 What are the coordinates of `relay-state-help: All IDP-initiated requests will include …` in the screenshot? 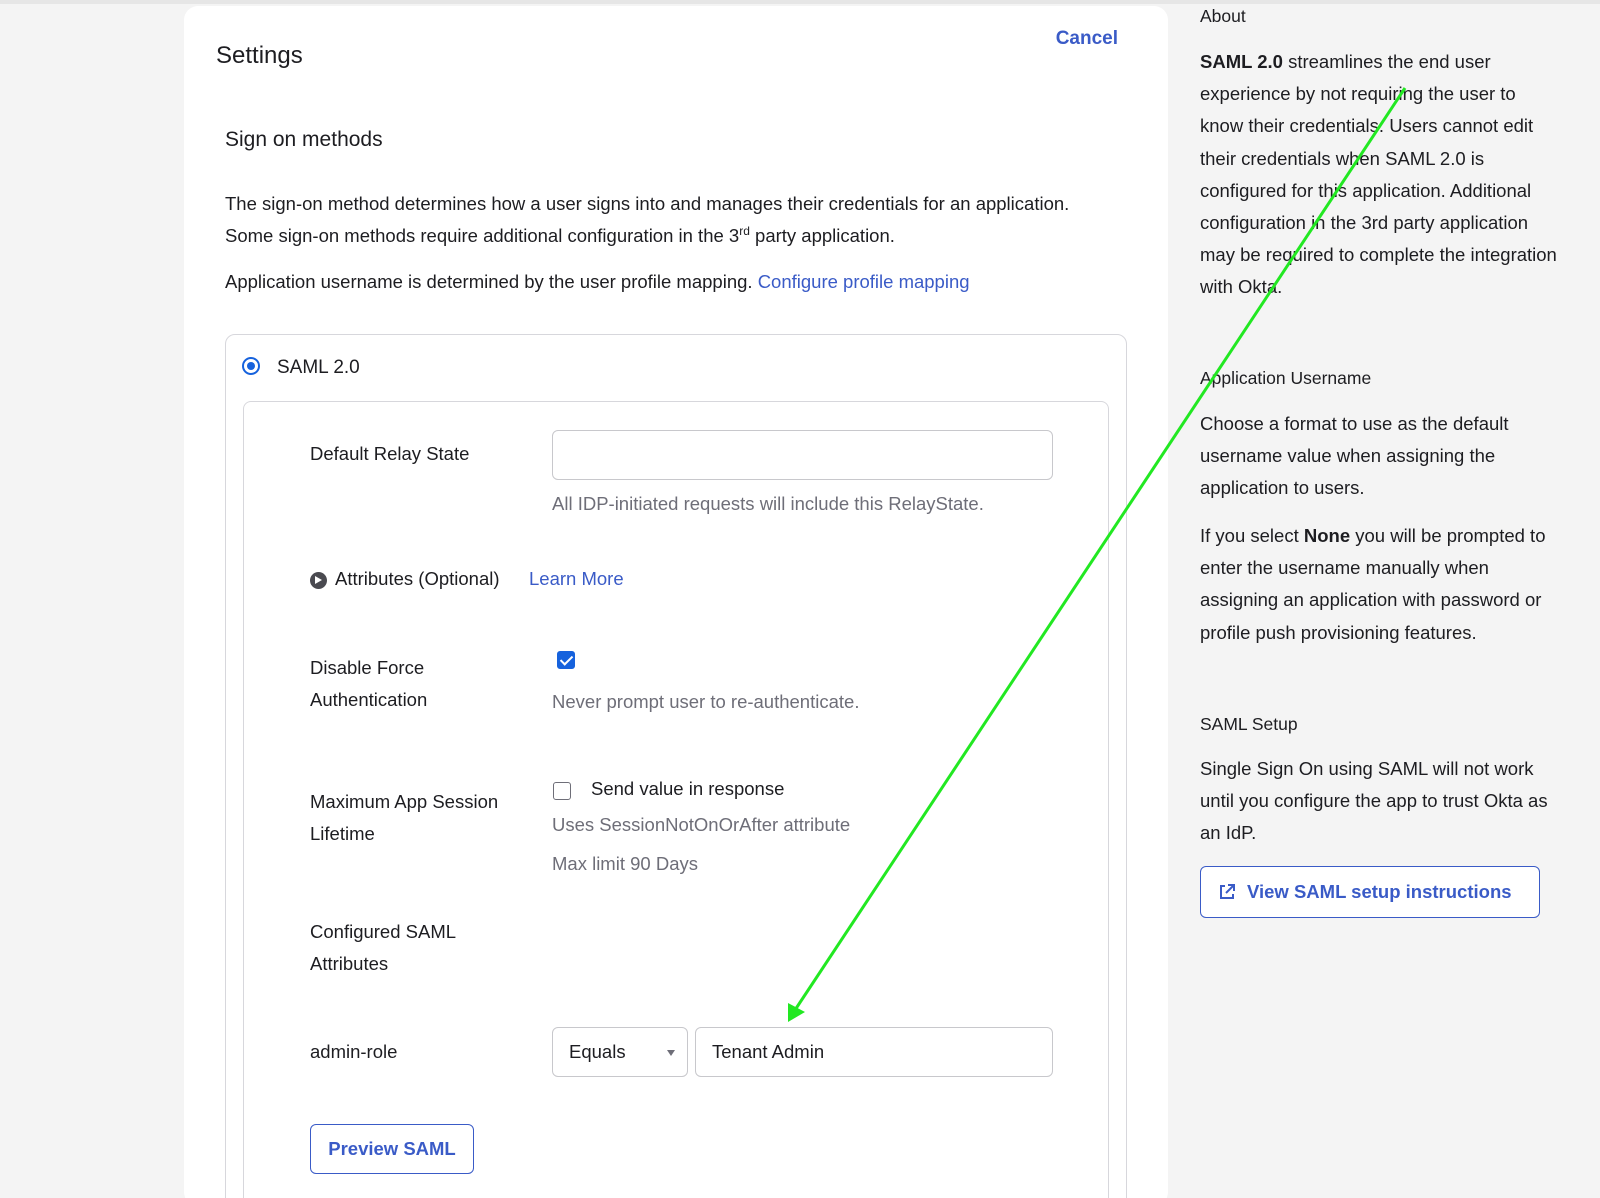 It's located at (768, 503).